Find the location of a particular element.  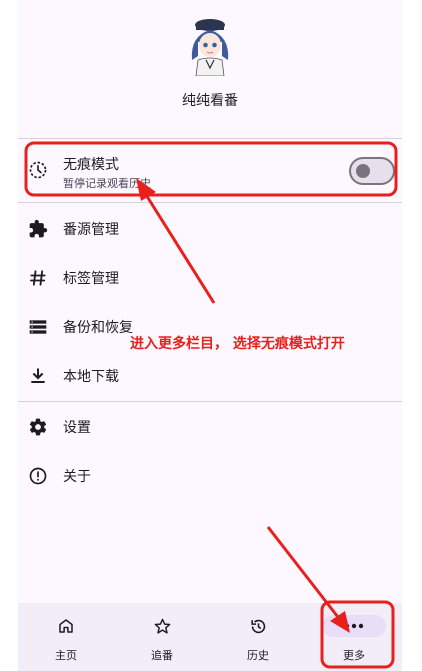

nav-item-history: 历史 is located at coordinates (258, 637).